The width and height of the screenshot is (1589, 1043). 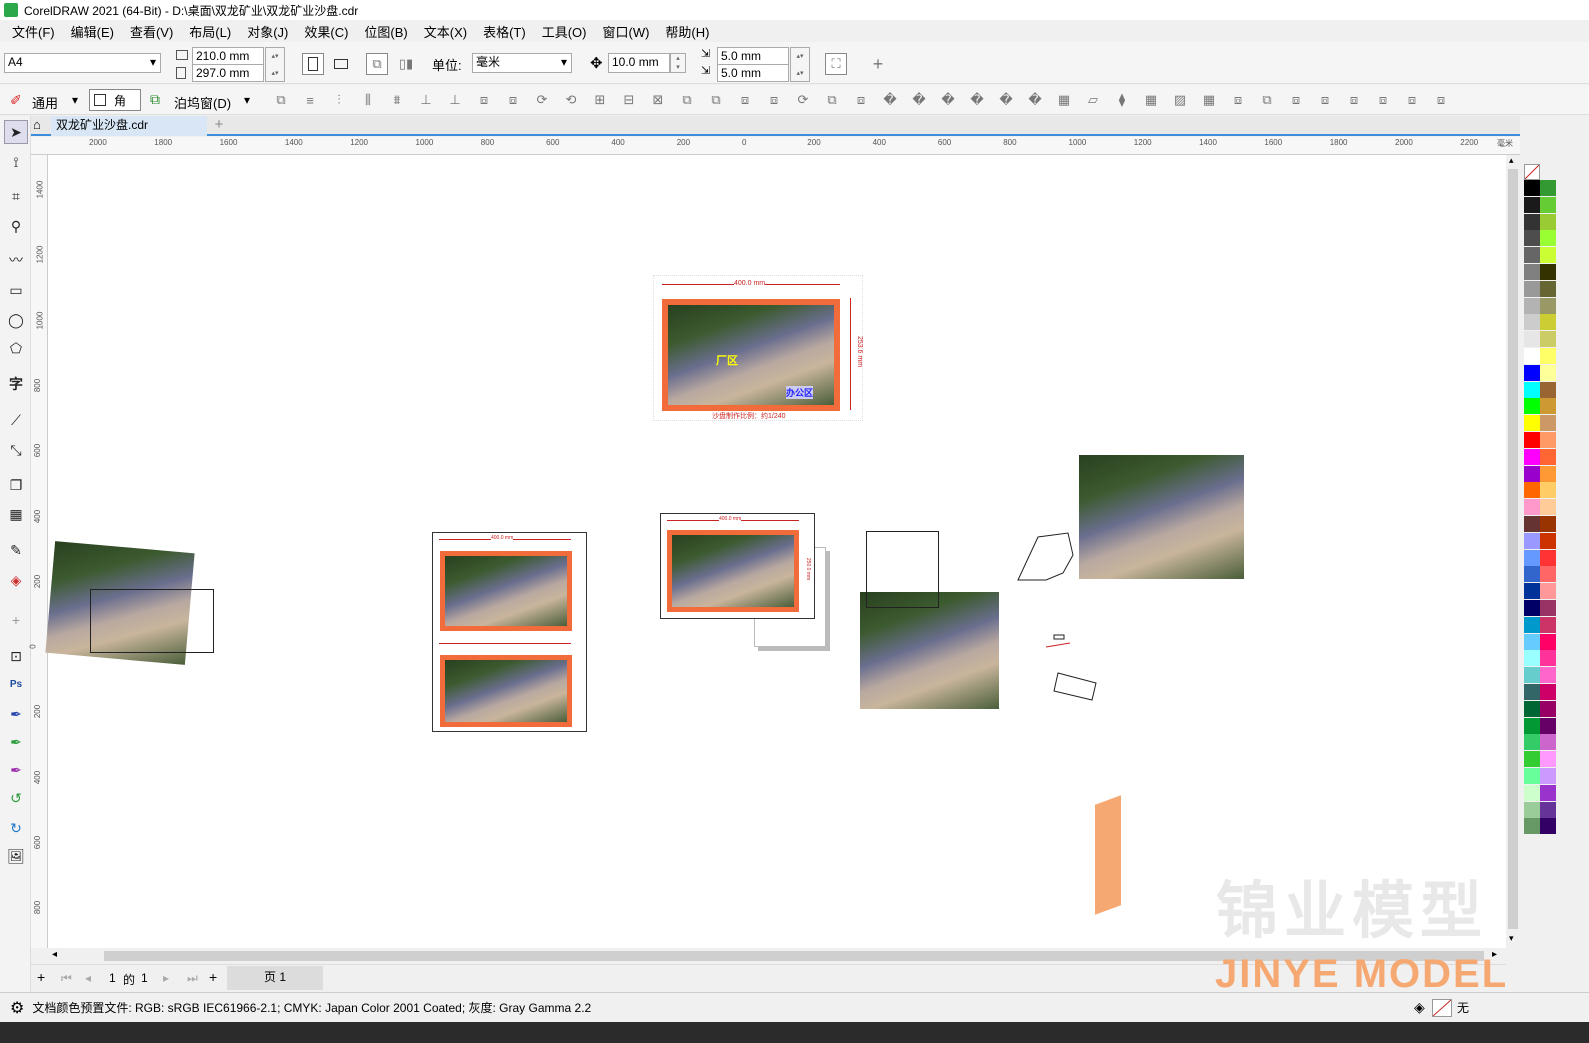 What do you see at coordinates (16, 714) in the screenshot?
I see `plugin-blue-button: ✒` at bounding box center [16, 714].